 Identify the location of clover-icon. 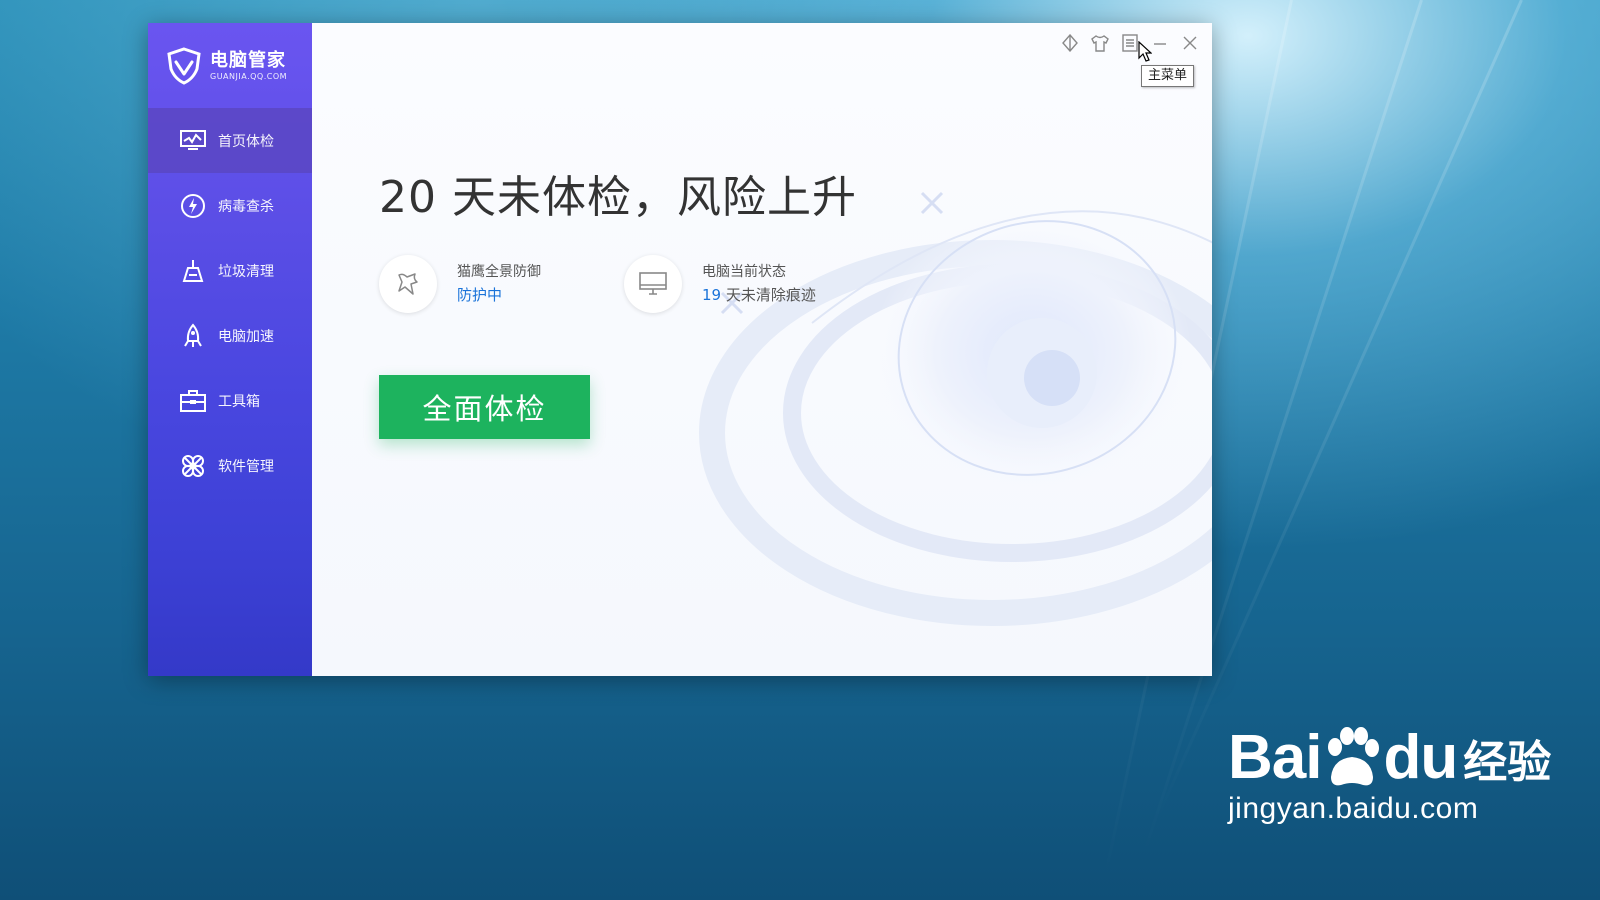
(193, 466).